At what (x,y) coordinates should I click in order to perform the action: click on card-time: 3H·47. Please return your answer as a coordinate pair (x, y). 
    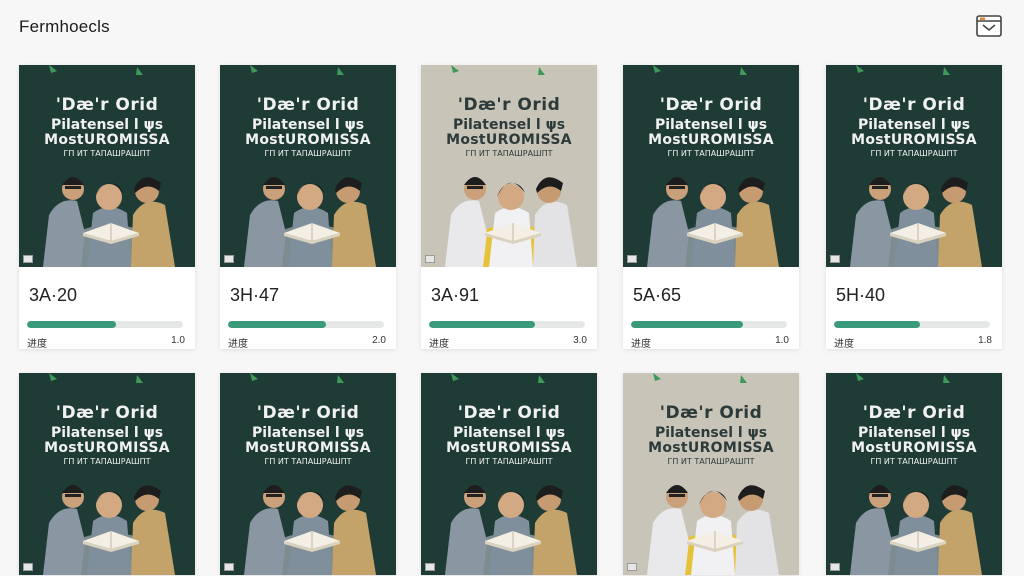
    Looking at the image, I should click on (255, 295).